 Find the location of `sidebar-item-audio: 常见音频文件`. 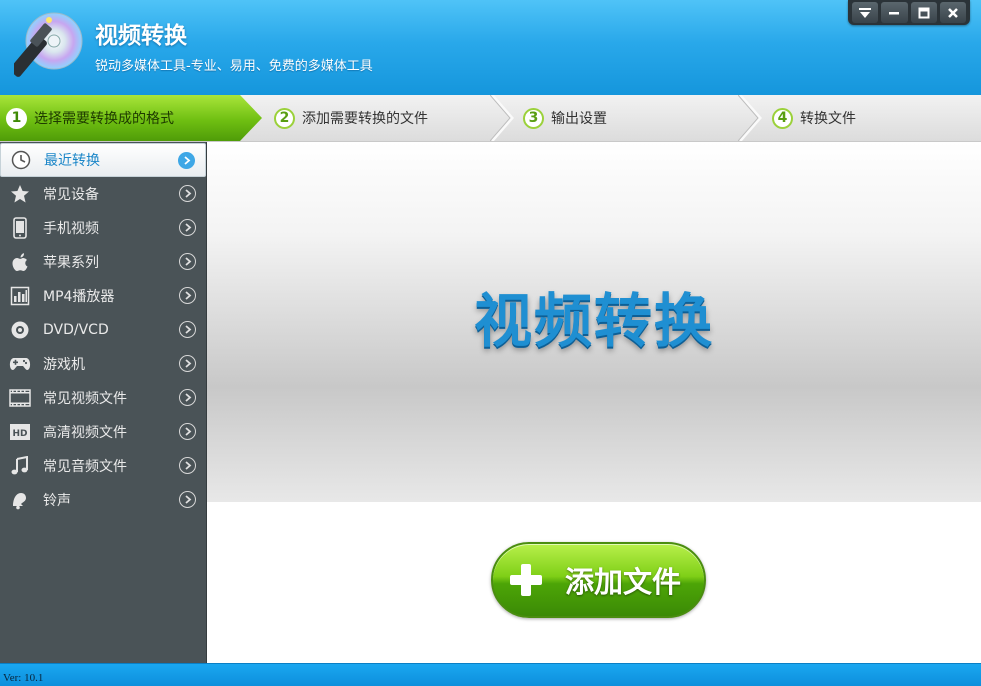

sidebar-item-audio: 常见音频文件 is located at coordinates (103, 466).